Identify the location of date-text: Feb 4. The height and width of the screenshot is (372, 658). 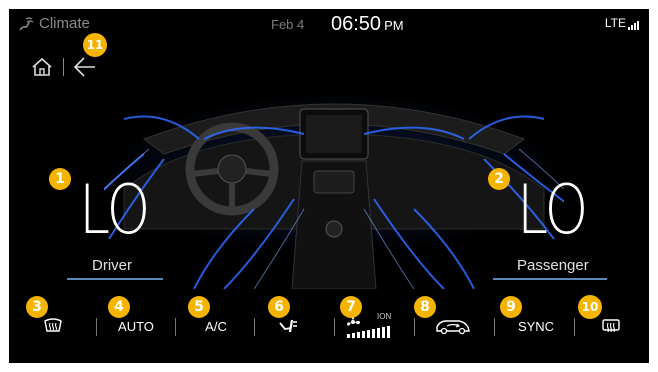
(288, 24).